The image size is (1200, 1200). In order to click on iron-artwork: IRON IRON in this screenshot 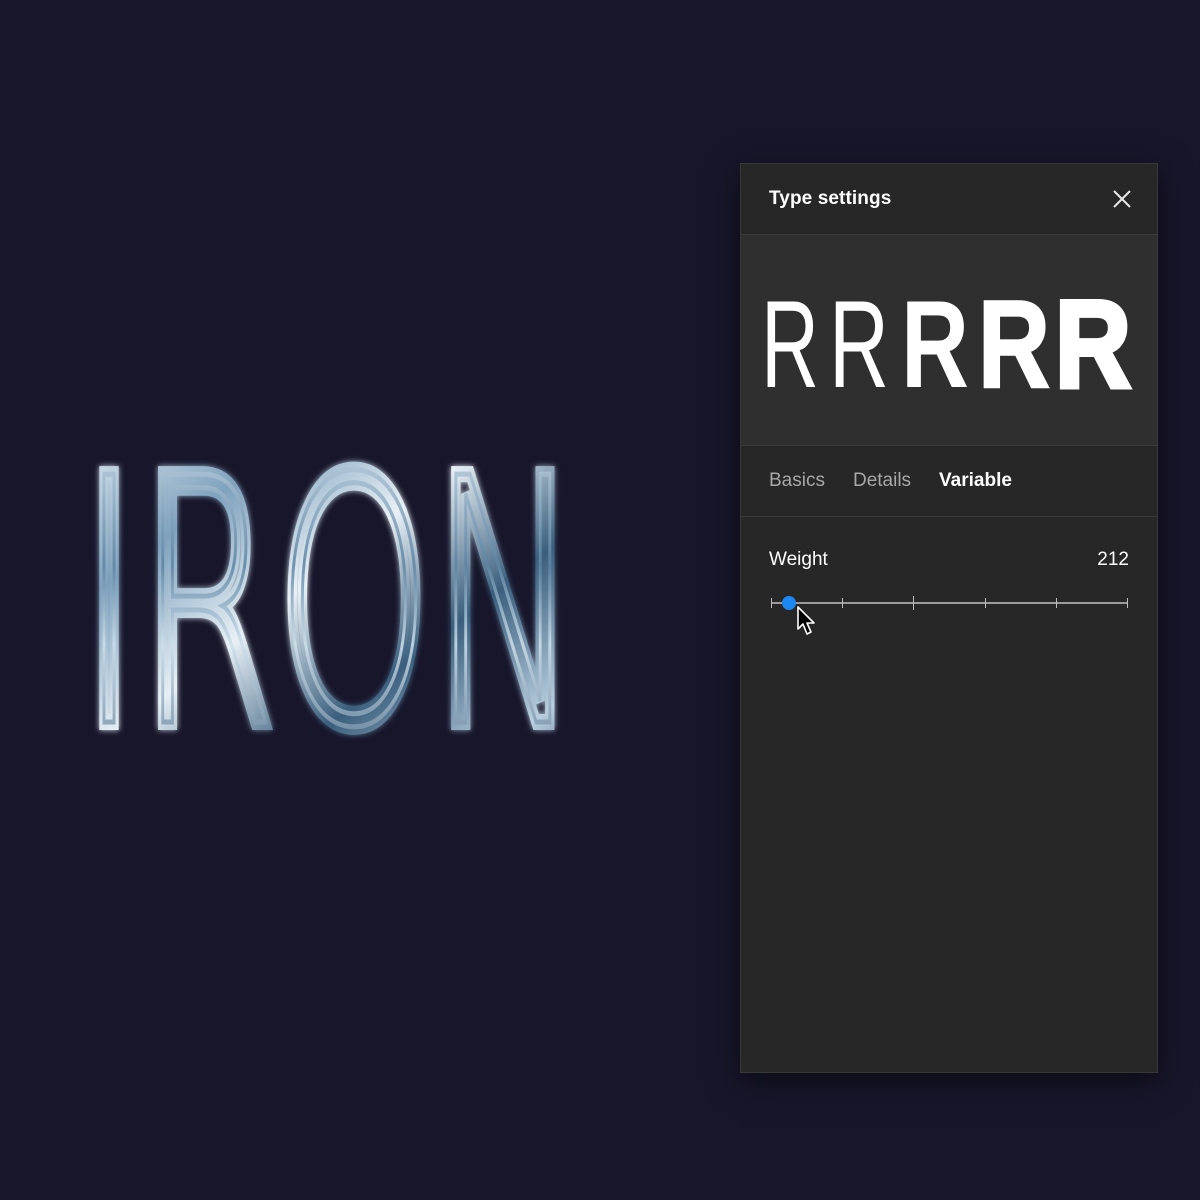, I will do `click(330, 600)`.